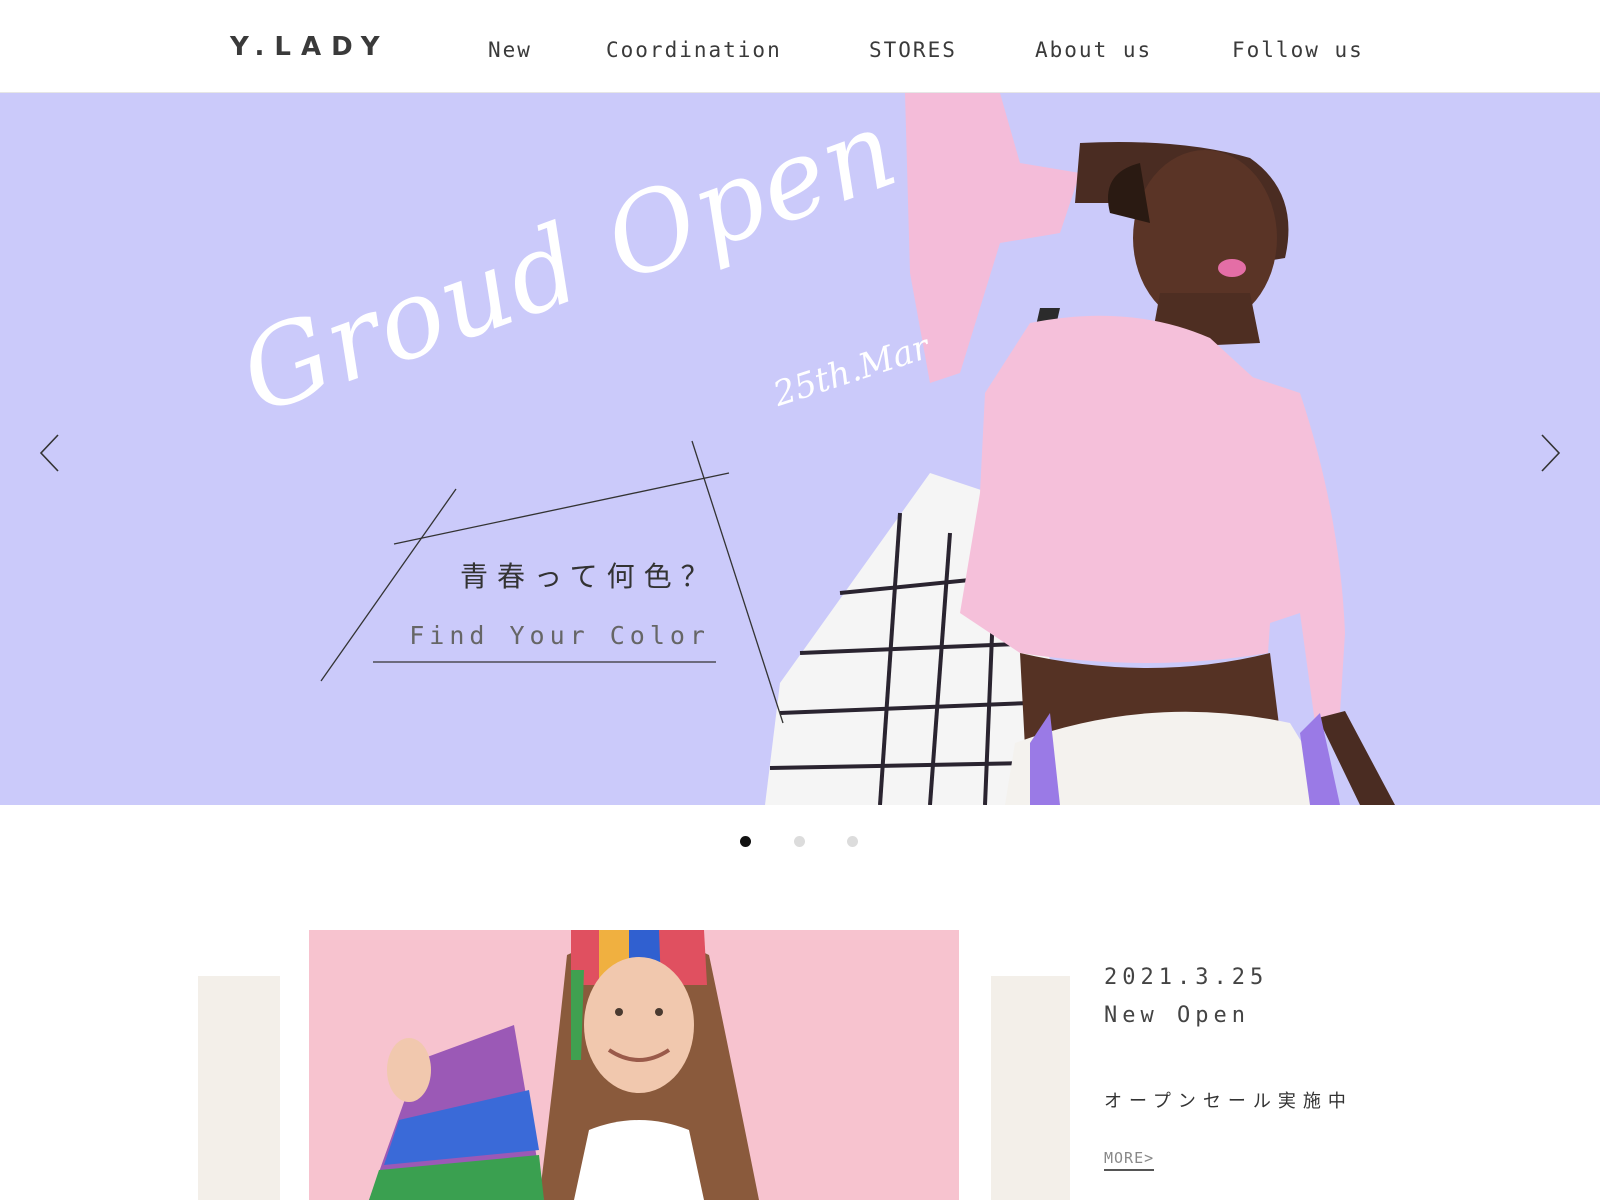  Describe the element at coordinates (1228, 1101) in the screenshot. I see `news-description: オープンセール実施中` at that location.